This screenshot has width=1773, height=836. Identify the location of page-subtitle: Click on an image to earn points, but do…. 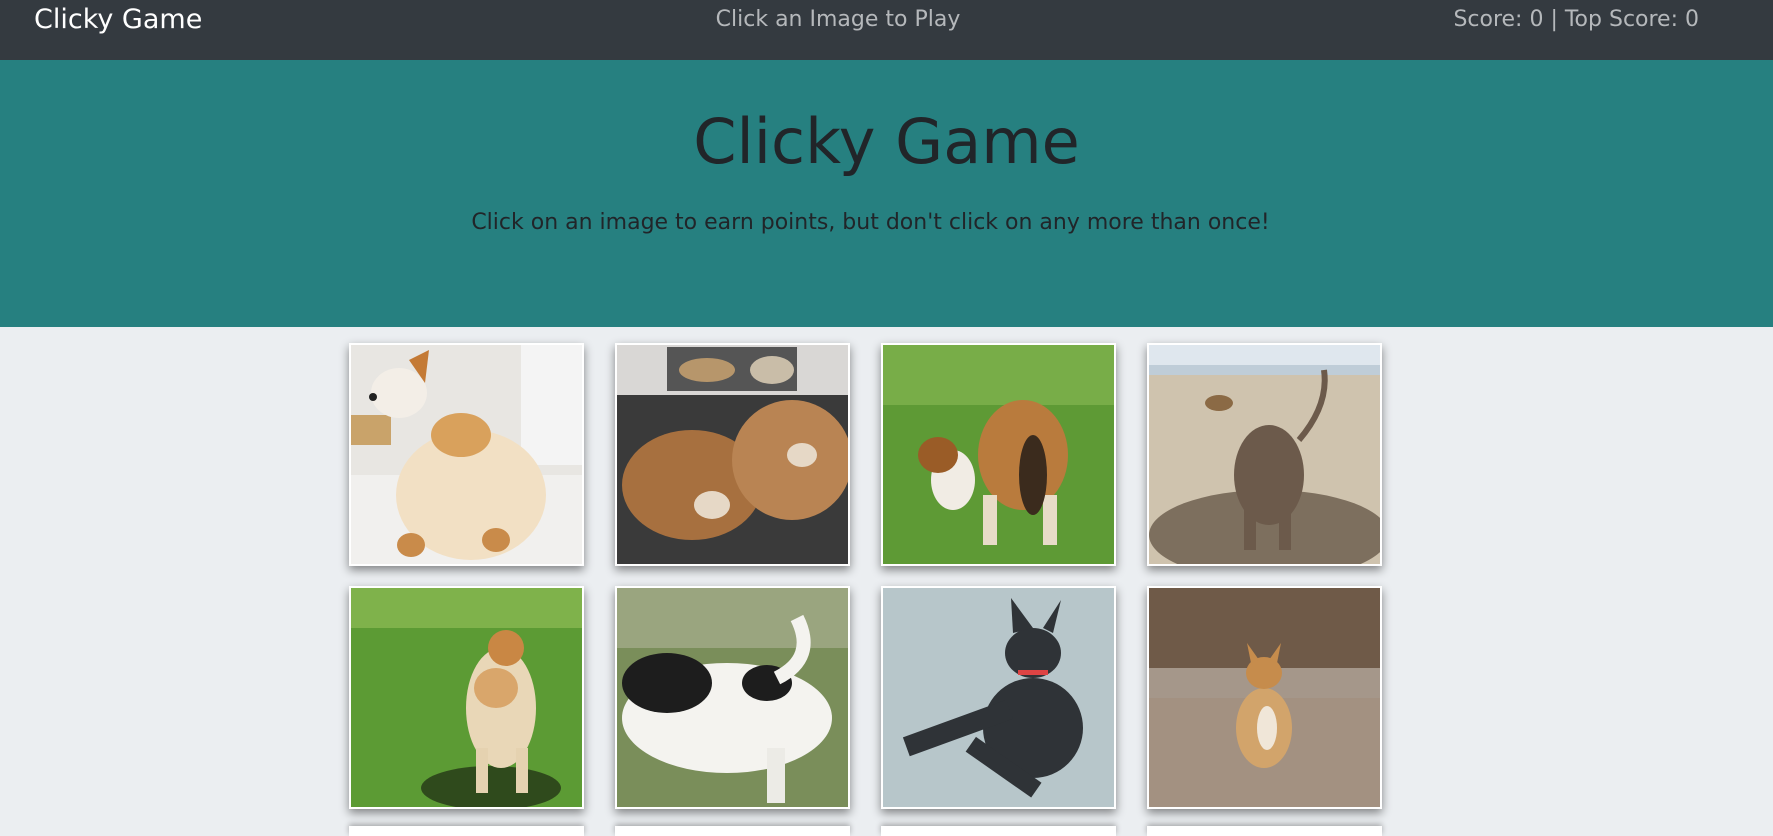
(870, 222).